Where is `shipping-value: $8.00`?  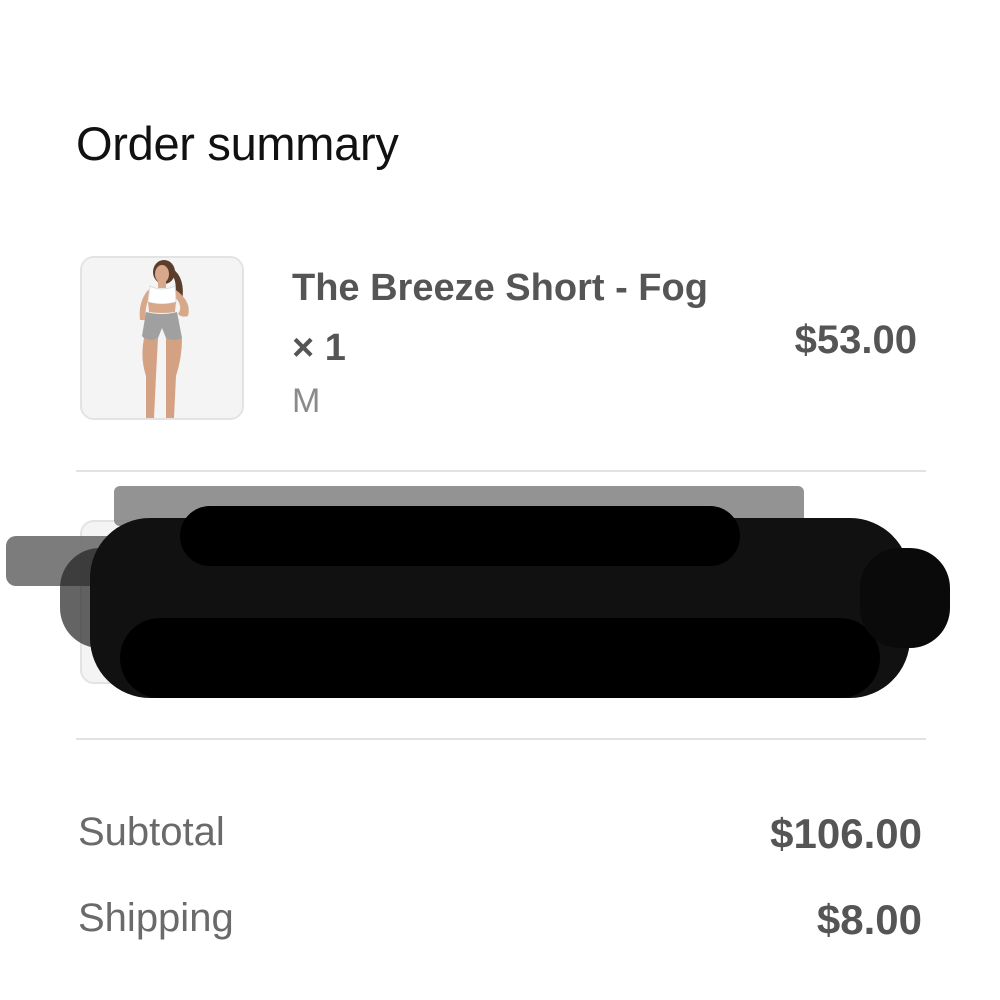 shipping-value: $8.00 is located at coordinates (869, 919).